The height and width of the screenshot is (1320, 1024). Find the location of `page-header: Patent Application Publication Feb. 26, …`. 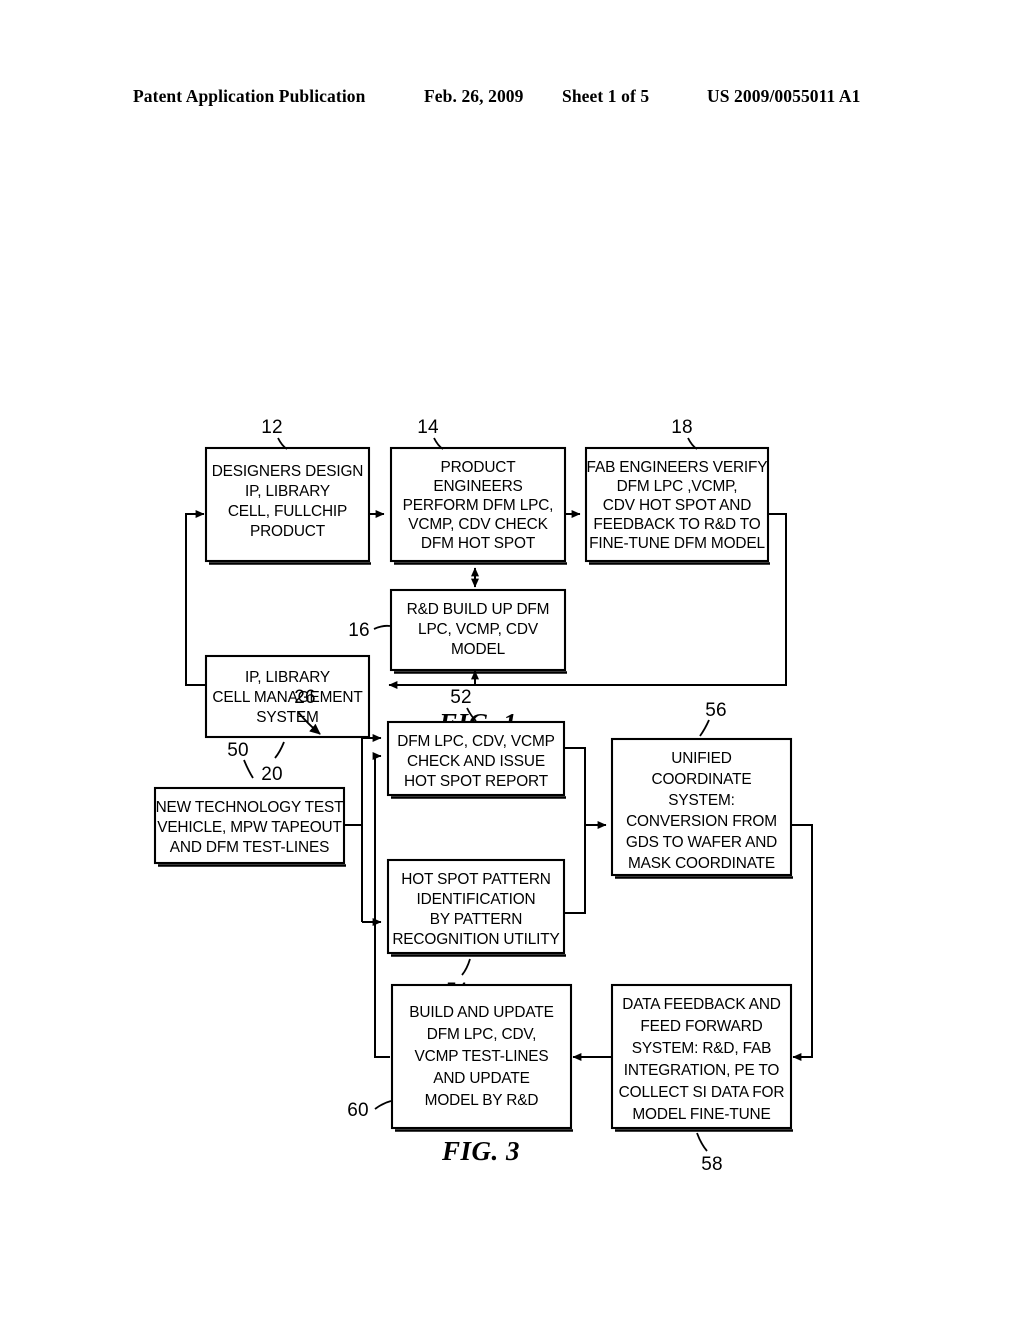

page-header: Patent Application Publication Feb. 26, … is located at coordinates (512, 99).